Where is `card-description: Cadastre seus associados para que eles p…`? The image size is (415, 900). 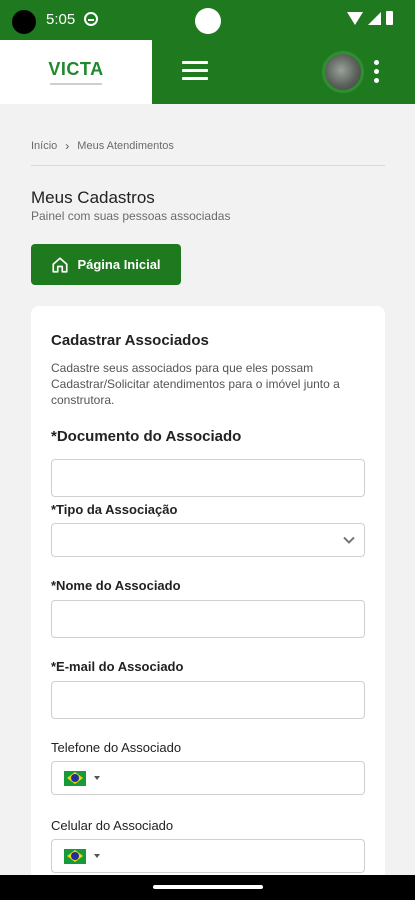 card-description: Cadastre seus associados para que eles p… is located at coordinates (195, 384).